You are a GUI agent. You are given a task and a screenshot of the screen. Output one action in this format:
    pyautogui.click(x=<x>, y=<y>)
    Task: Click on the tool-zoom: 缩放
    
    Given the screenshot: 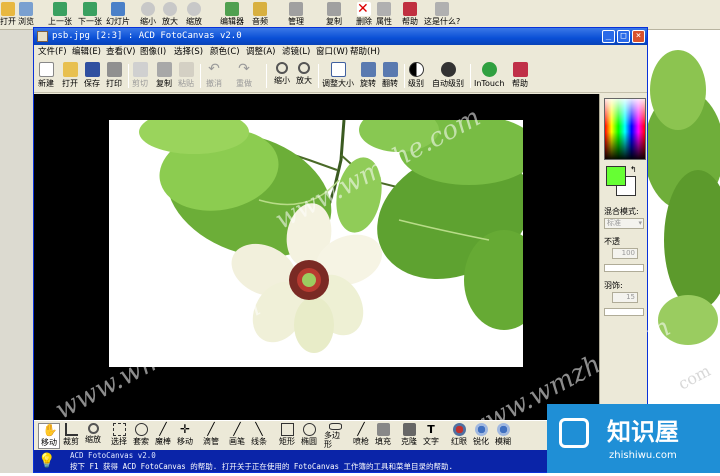 What is the action you would take?
    pyautogui.click(x=93, y=436)
    